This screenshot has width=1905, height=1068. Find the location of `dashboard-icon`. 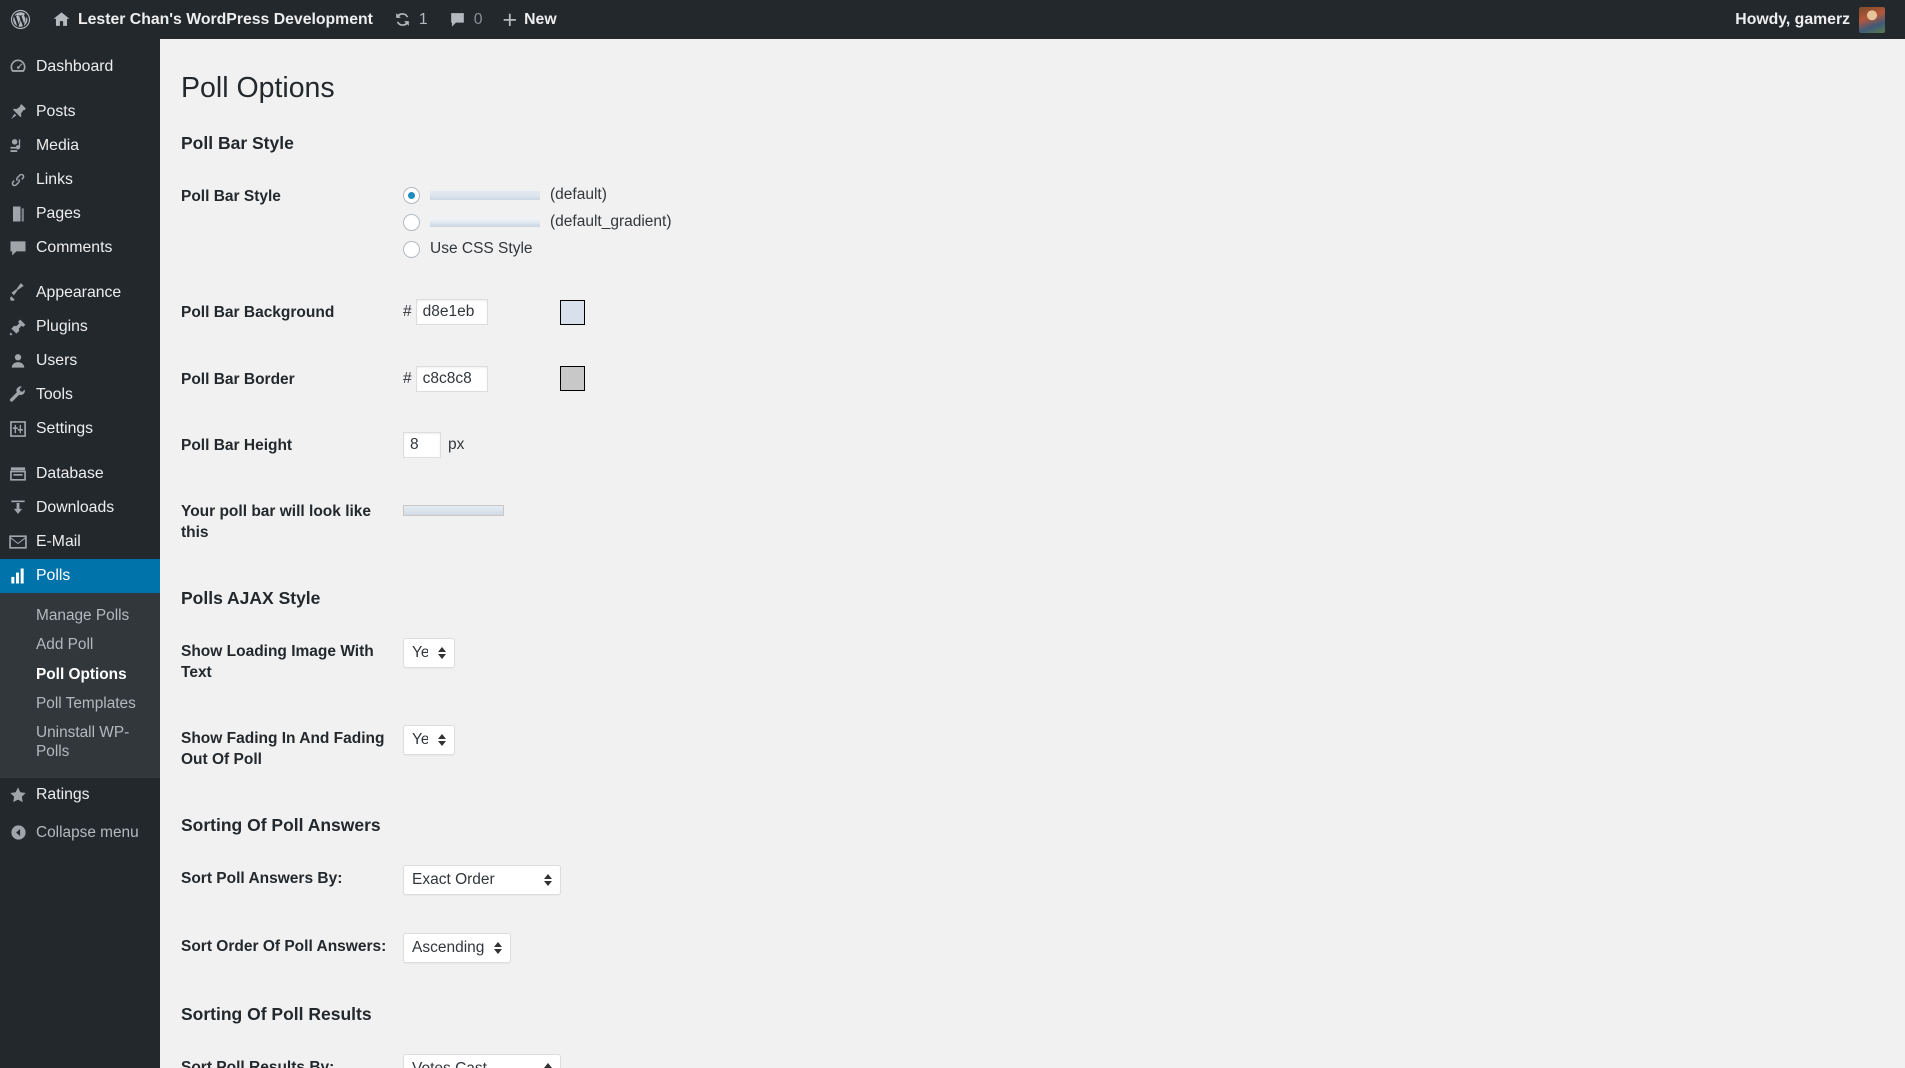

dashboard-icon is located at coordinates (18, 67).